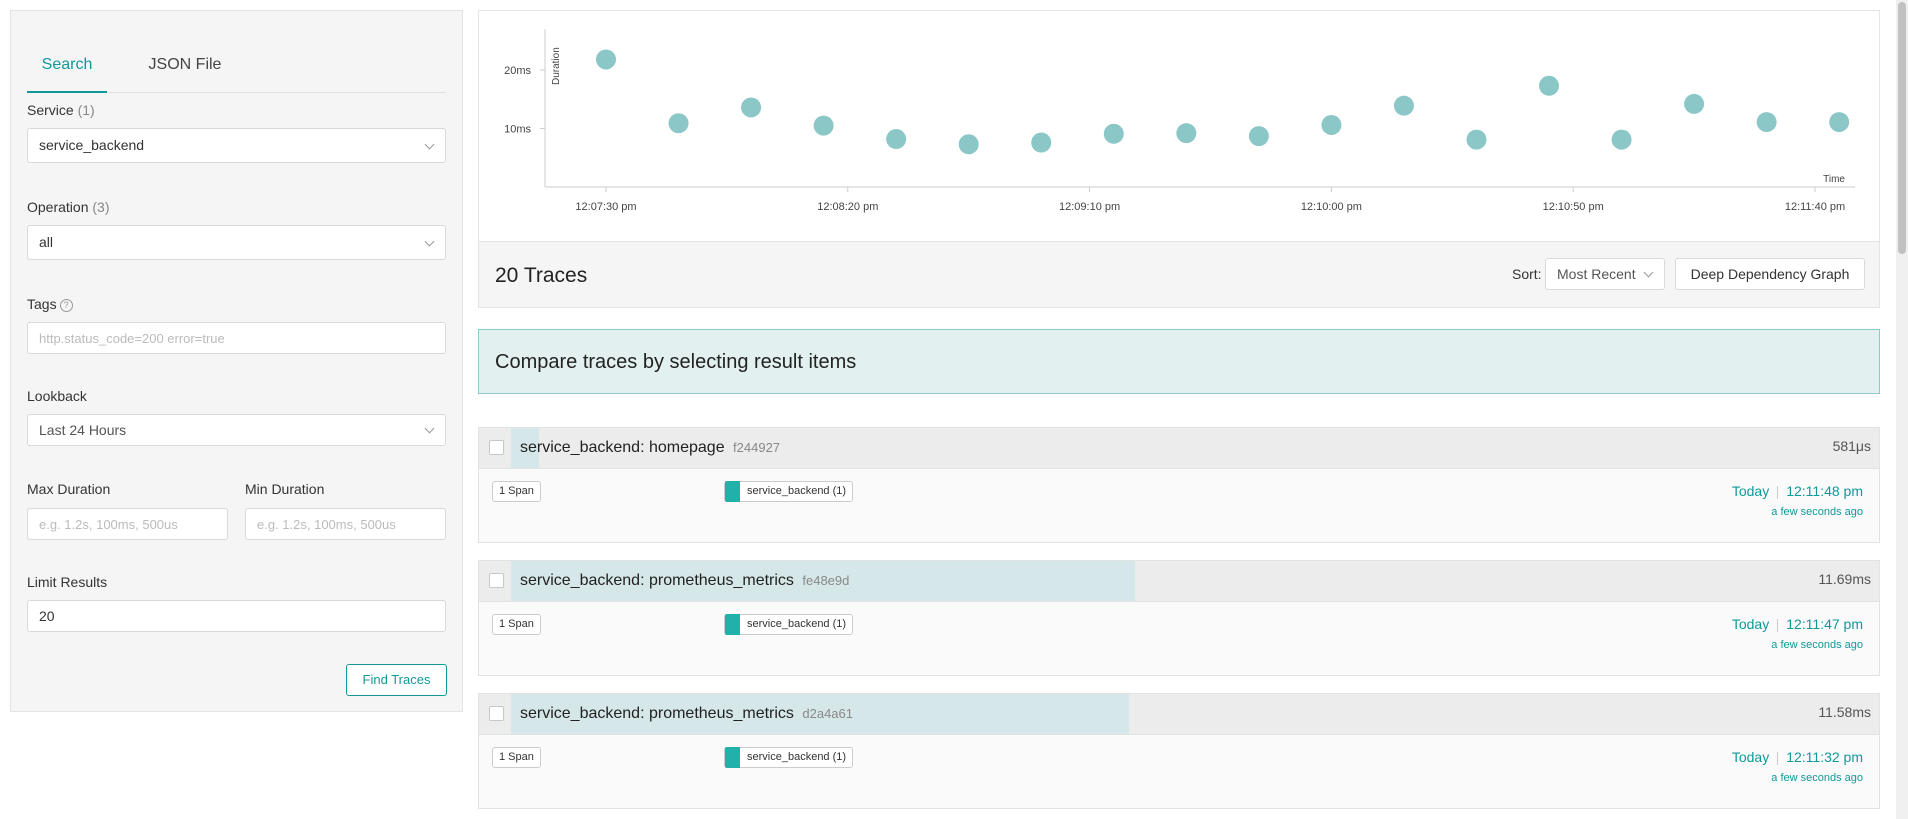  I want to click on trace-start-time: Today 12:11:48 pm, so click(1797, 491).